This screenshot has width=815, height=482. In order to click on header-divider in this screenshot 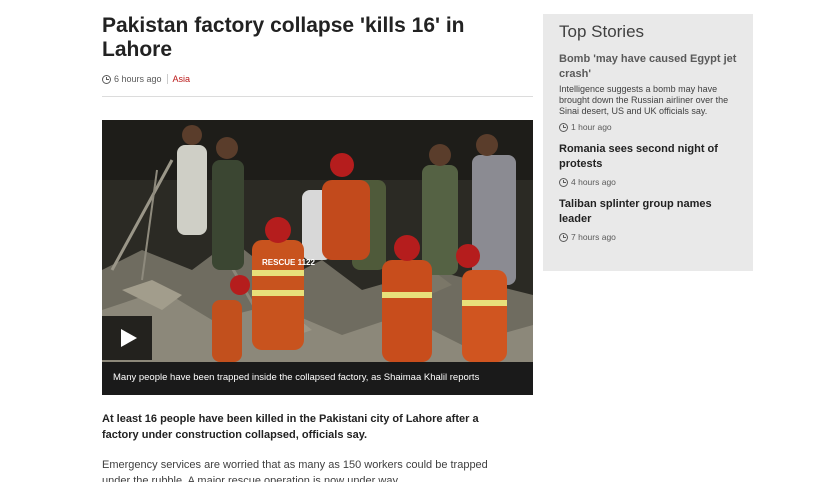, I will do `click(317, 96)`.